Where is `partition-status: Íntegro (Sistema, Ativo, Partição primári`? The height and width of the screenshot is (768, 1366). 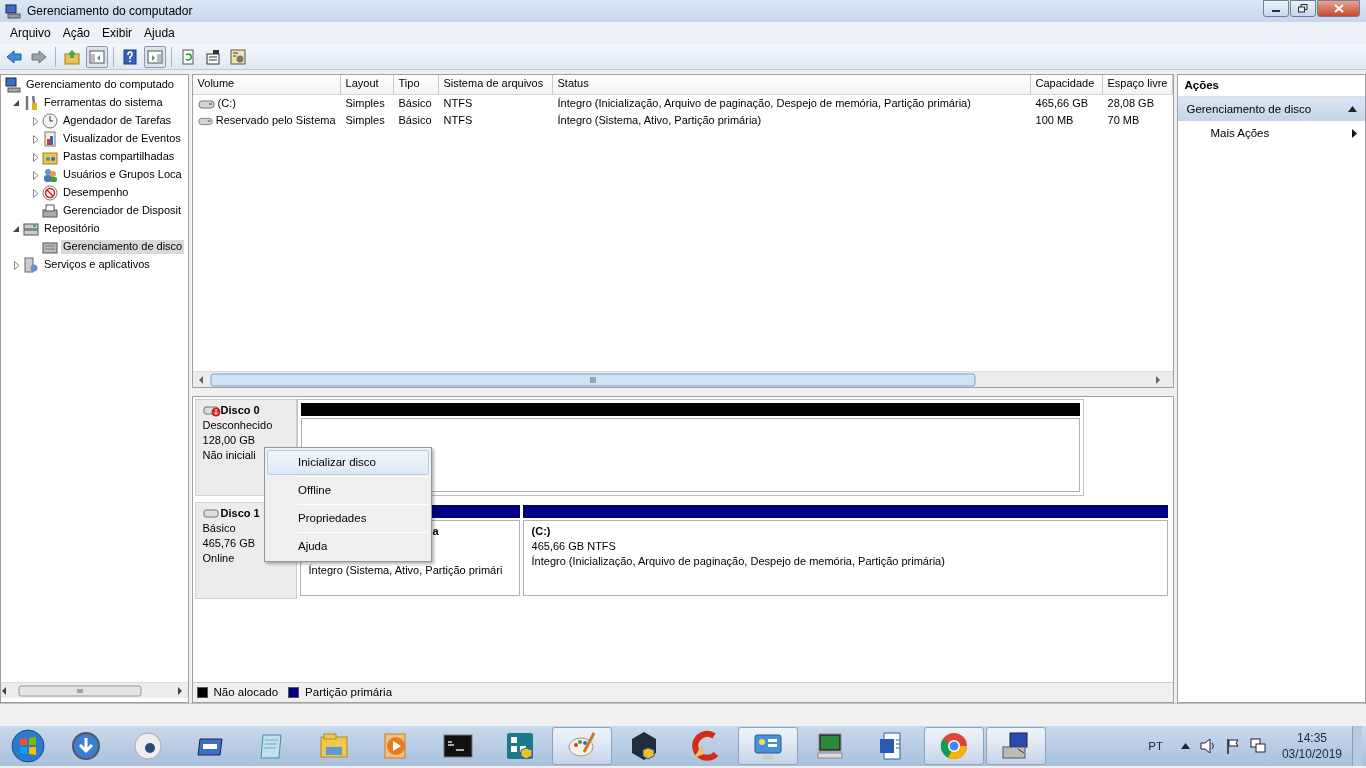
partition-status: Íntegro (Sistema, Ativo, Partição primári is located at coordinates (406, 570).